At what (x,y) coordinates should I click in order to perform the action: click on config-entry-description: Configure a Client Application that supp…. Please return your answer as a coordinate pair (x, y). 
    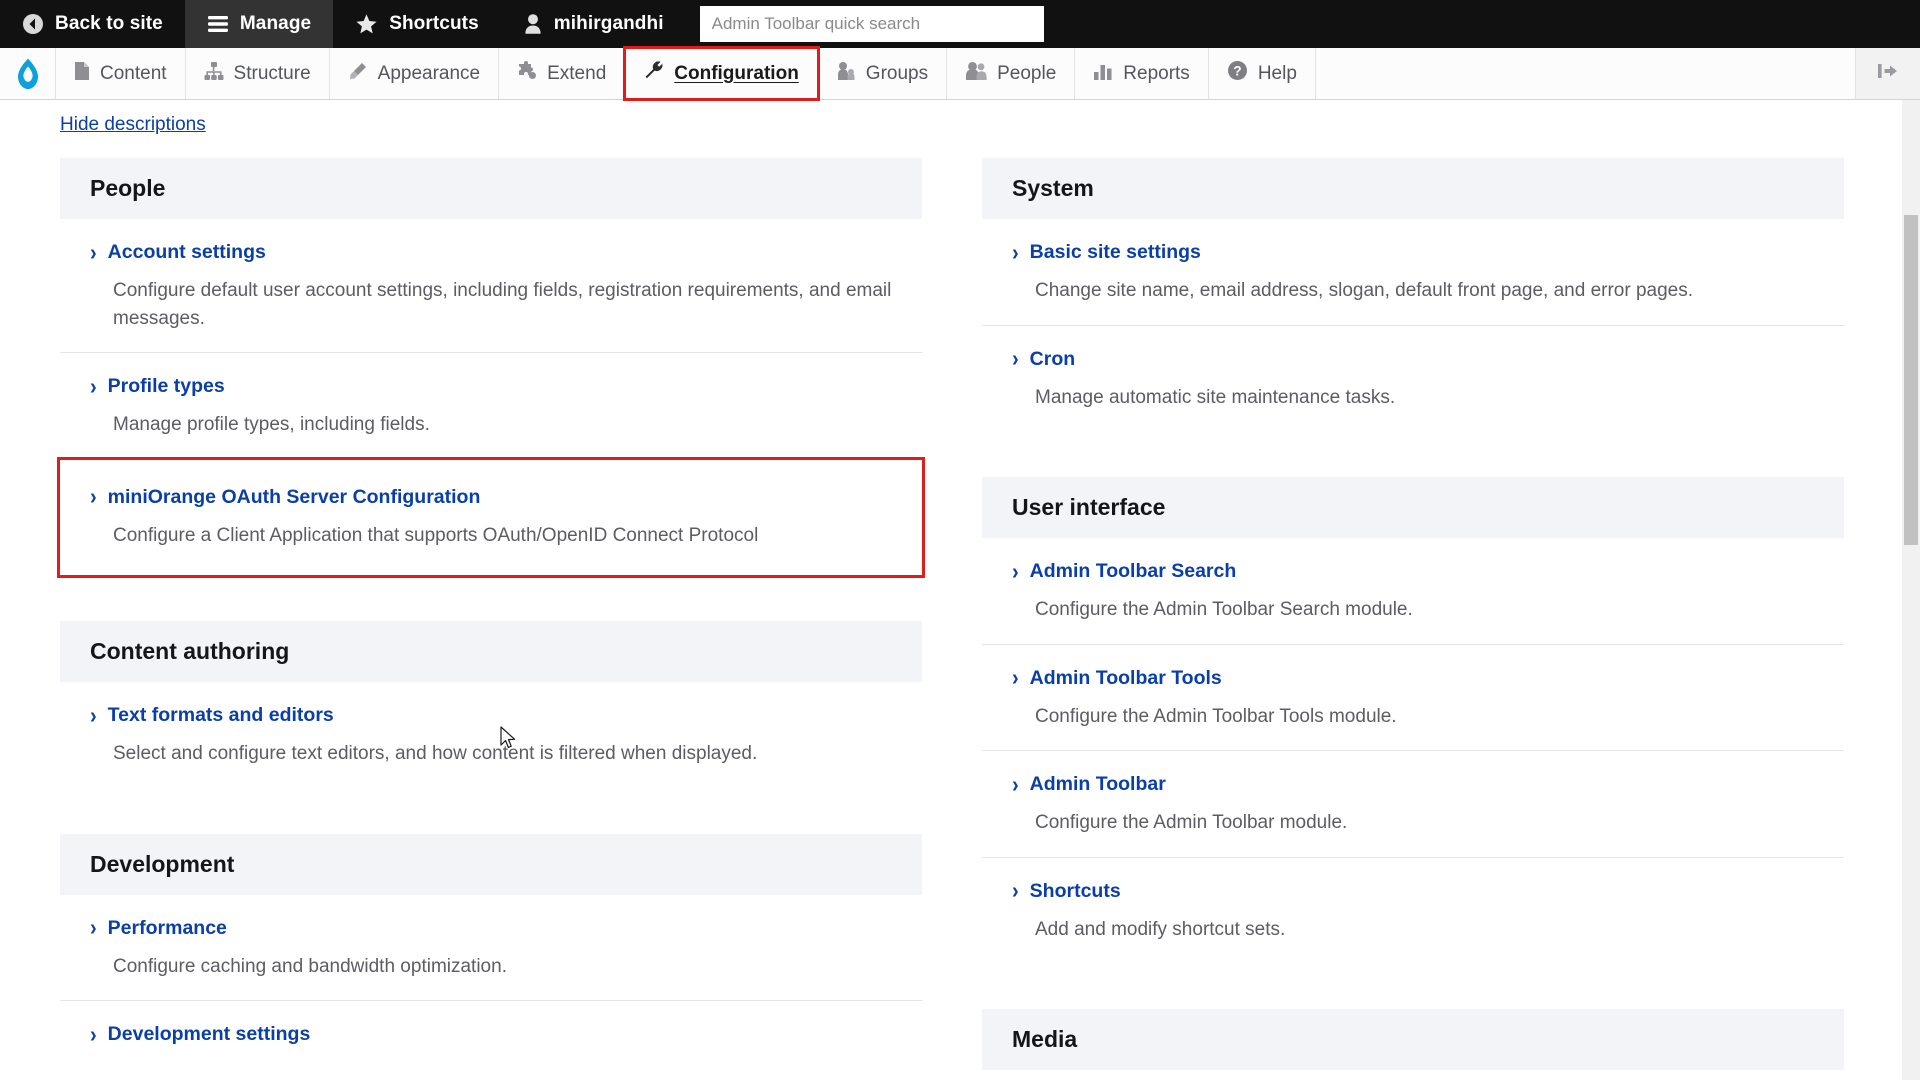
    Looking at the image, I should click on (436, 535).